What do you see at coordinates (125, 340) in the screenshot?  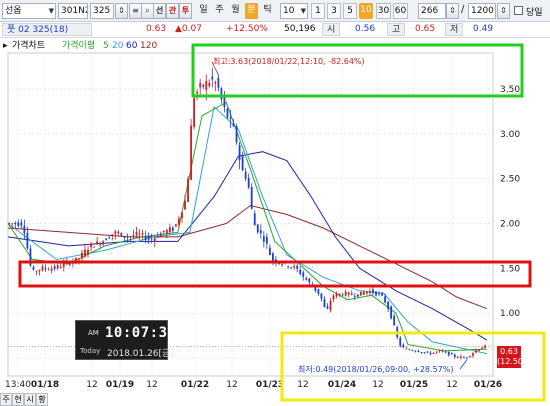 I see `clock-widget: AM 10:07:32 Today 2018.01.26[금]` at bounding box center [125, 340].